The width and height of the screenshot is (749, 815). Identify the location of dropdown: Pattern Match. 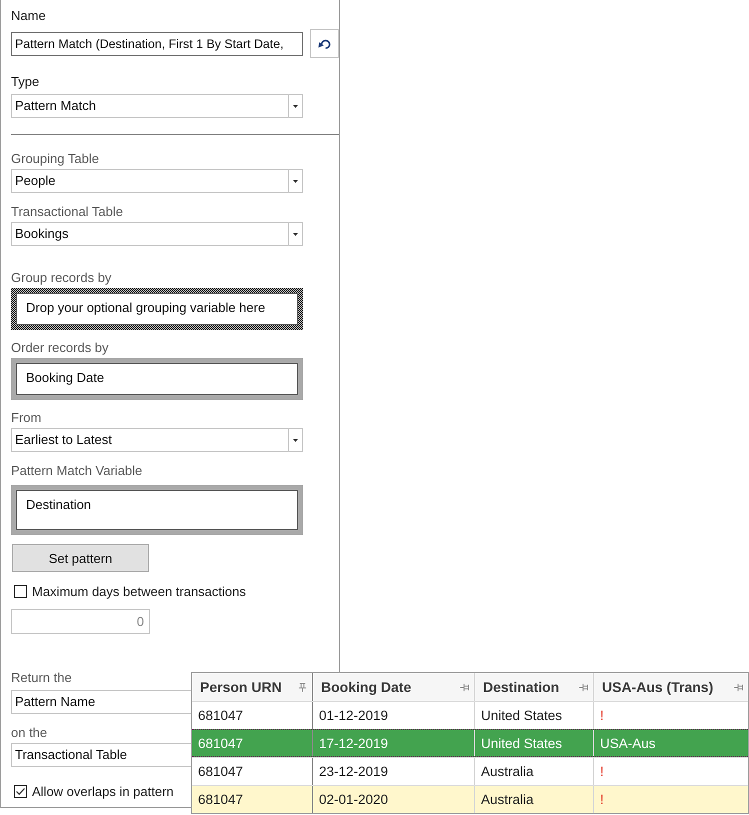
(157, 106).